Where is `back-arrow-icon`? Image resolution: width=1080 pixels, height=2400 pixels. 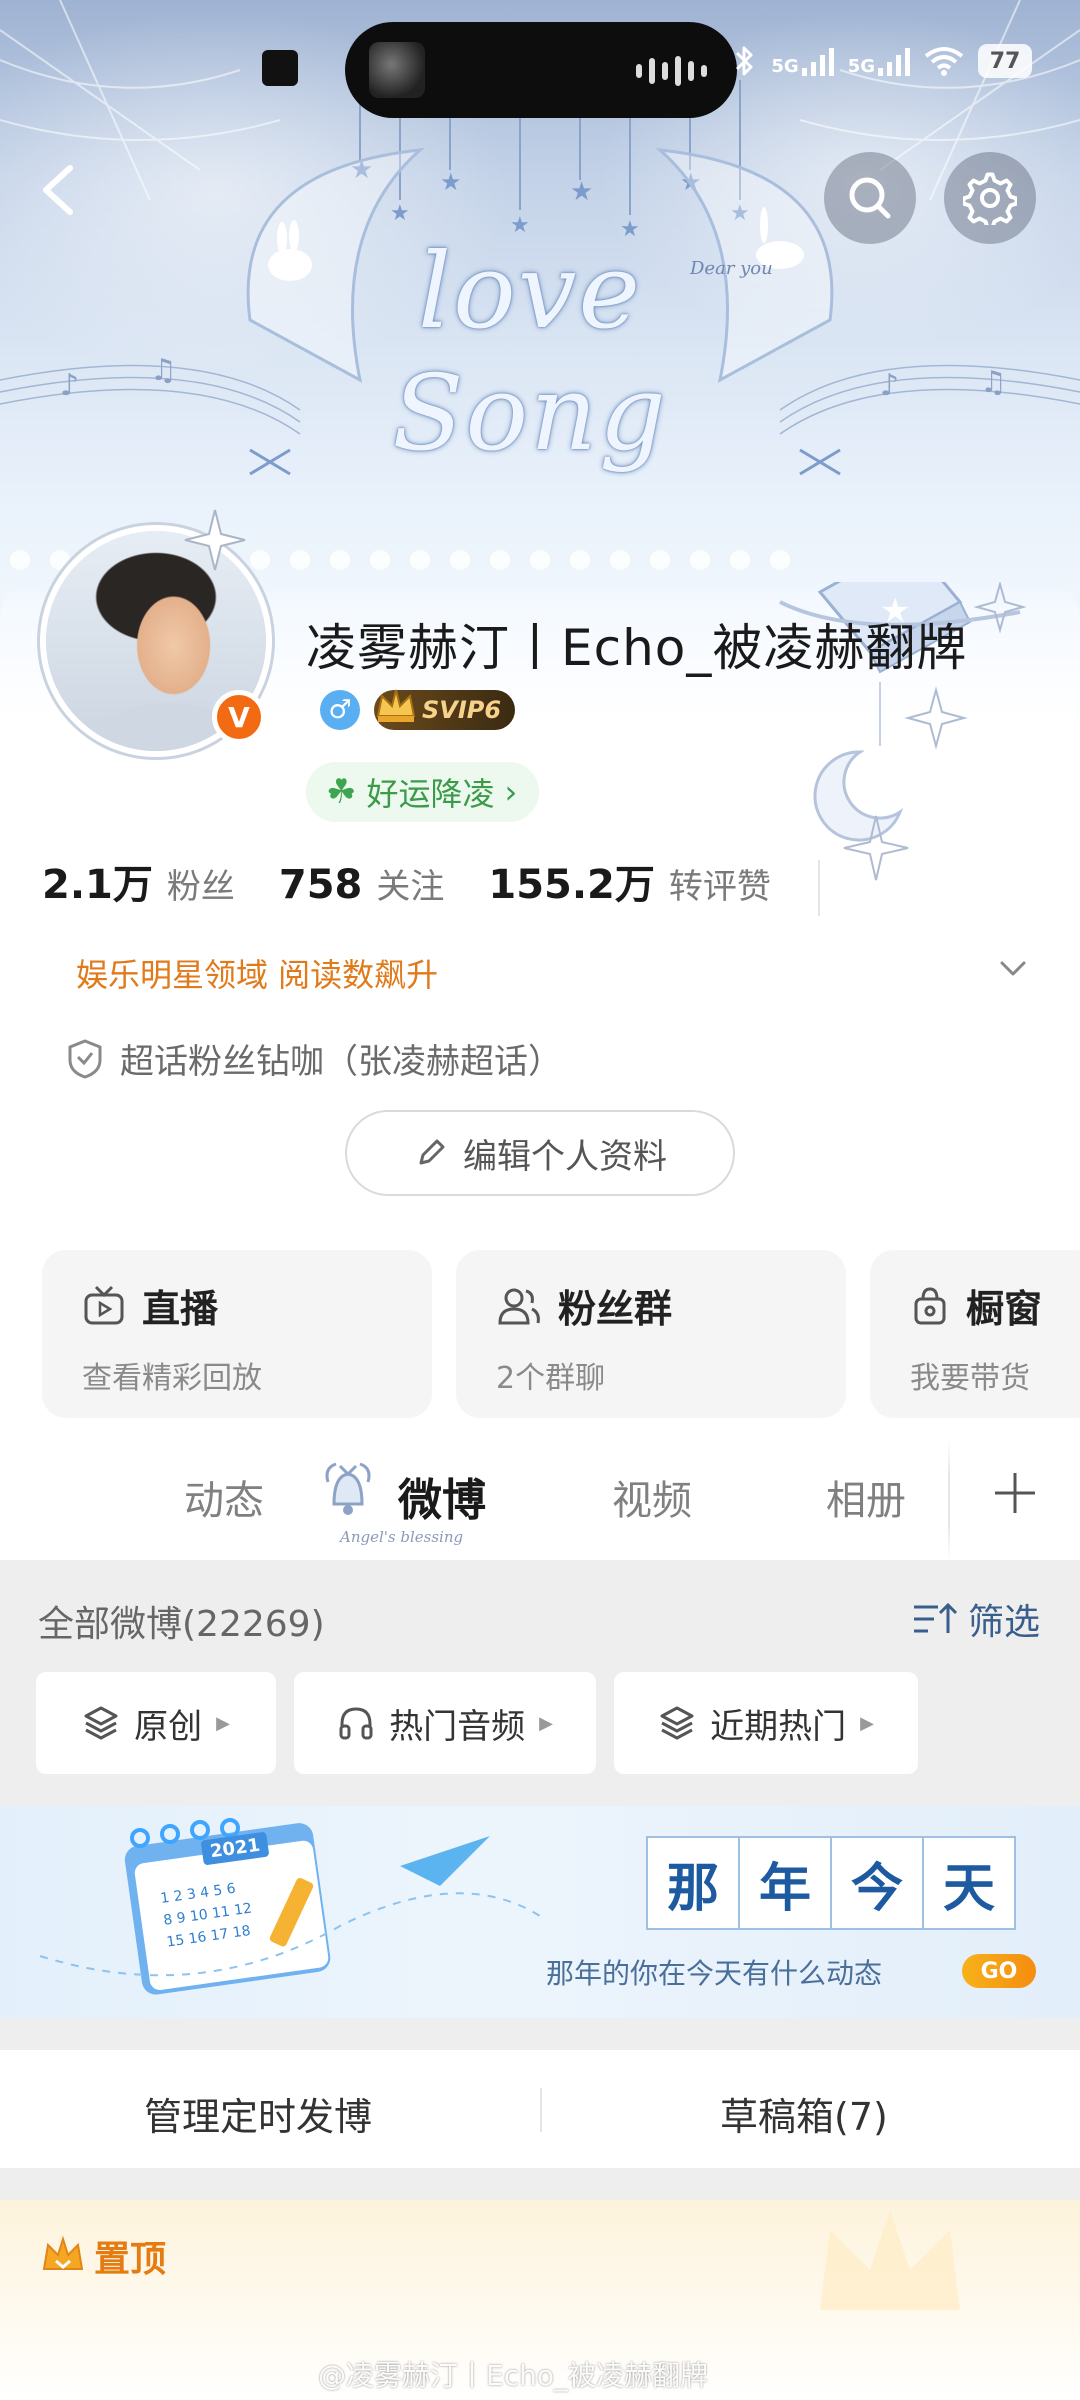
back-arrow-icon is located at coordinates (58, 190).